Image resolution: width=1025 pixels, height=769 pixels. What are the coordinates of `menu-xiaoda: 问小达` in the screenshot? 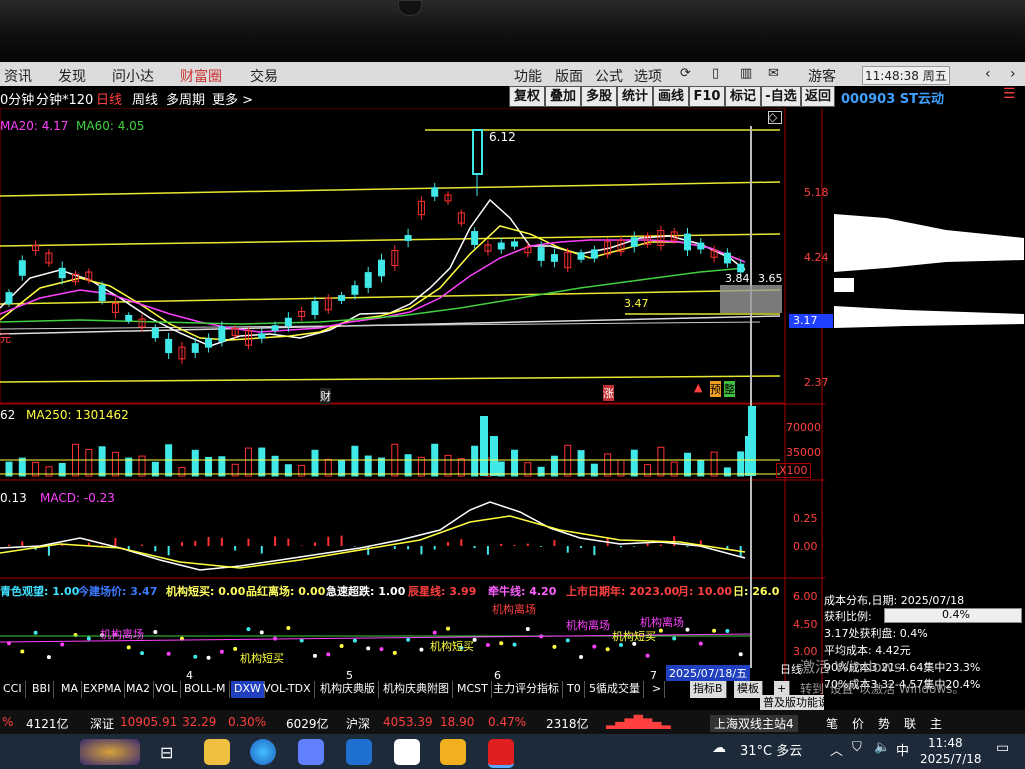 It's located at (133, 76).